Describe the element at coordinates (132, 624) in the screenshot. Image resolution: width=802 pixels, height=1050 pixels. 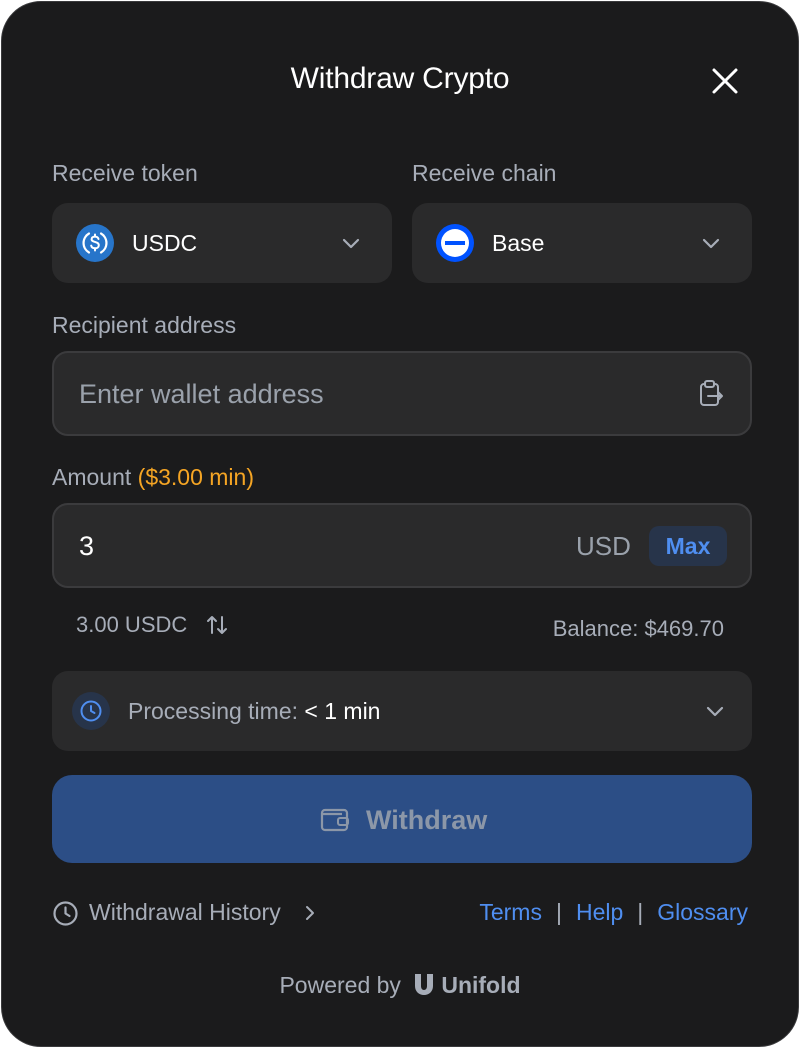
I see `converted-amount: 3.00 USDC` at that location.